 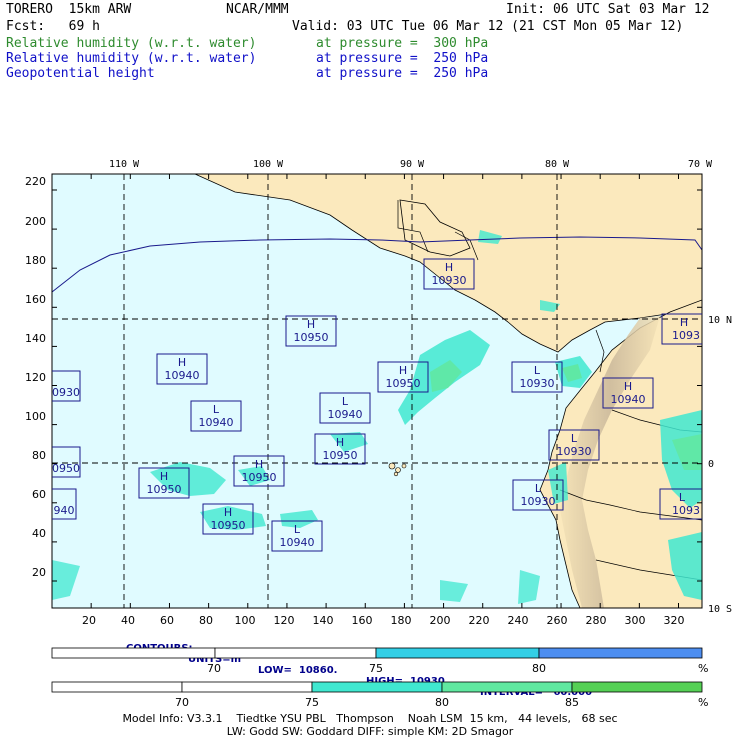 What do you see at coordinates (39, 494) in the screenshot?
I see `y-tick: 60` at bounding box center [39, 494].